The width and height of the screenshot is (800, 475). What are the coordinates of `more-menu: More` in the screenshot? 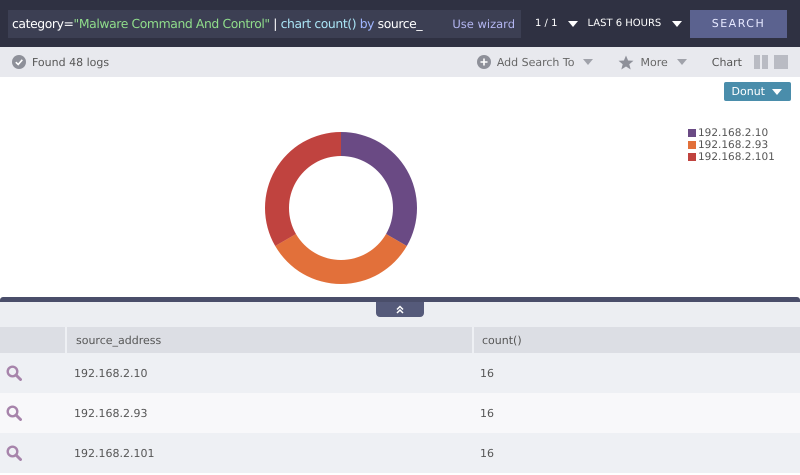 It's located at (654, 62).